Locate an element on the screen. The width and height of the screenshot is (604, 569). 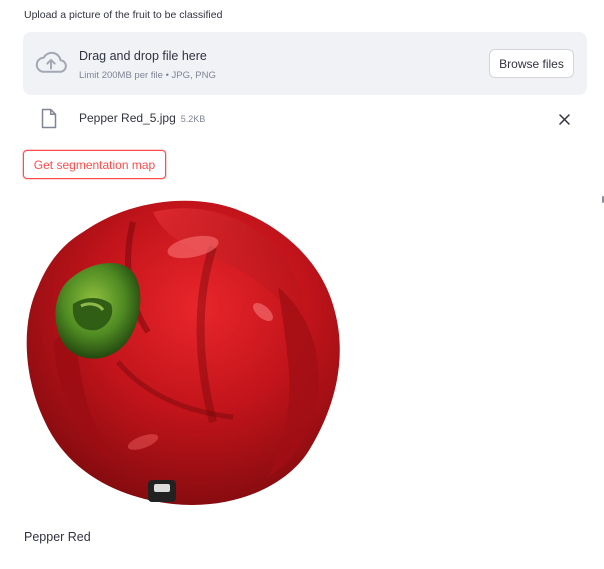
prediction-caption: Pepper Red is located at coordinates (57, 537).